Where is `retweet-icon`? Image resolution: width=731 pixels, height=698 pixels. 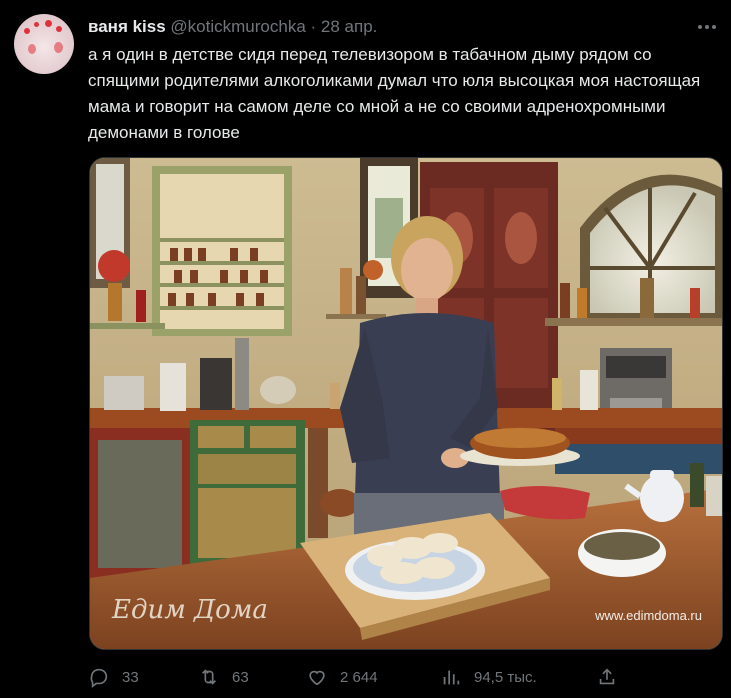
retweet-icon is located at coordinates (209, 677).